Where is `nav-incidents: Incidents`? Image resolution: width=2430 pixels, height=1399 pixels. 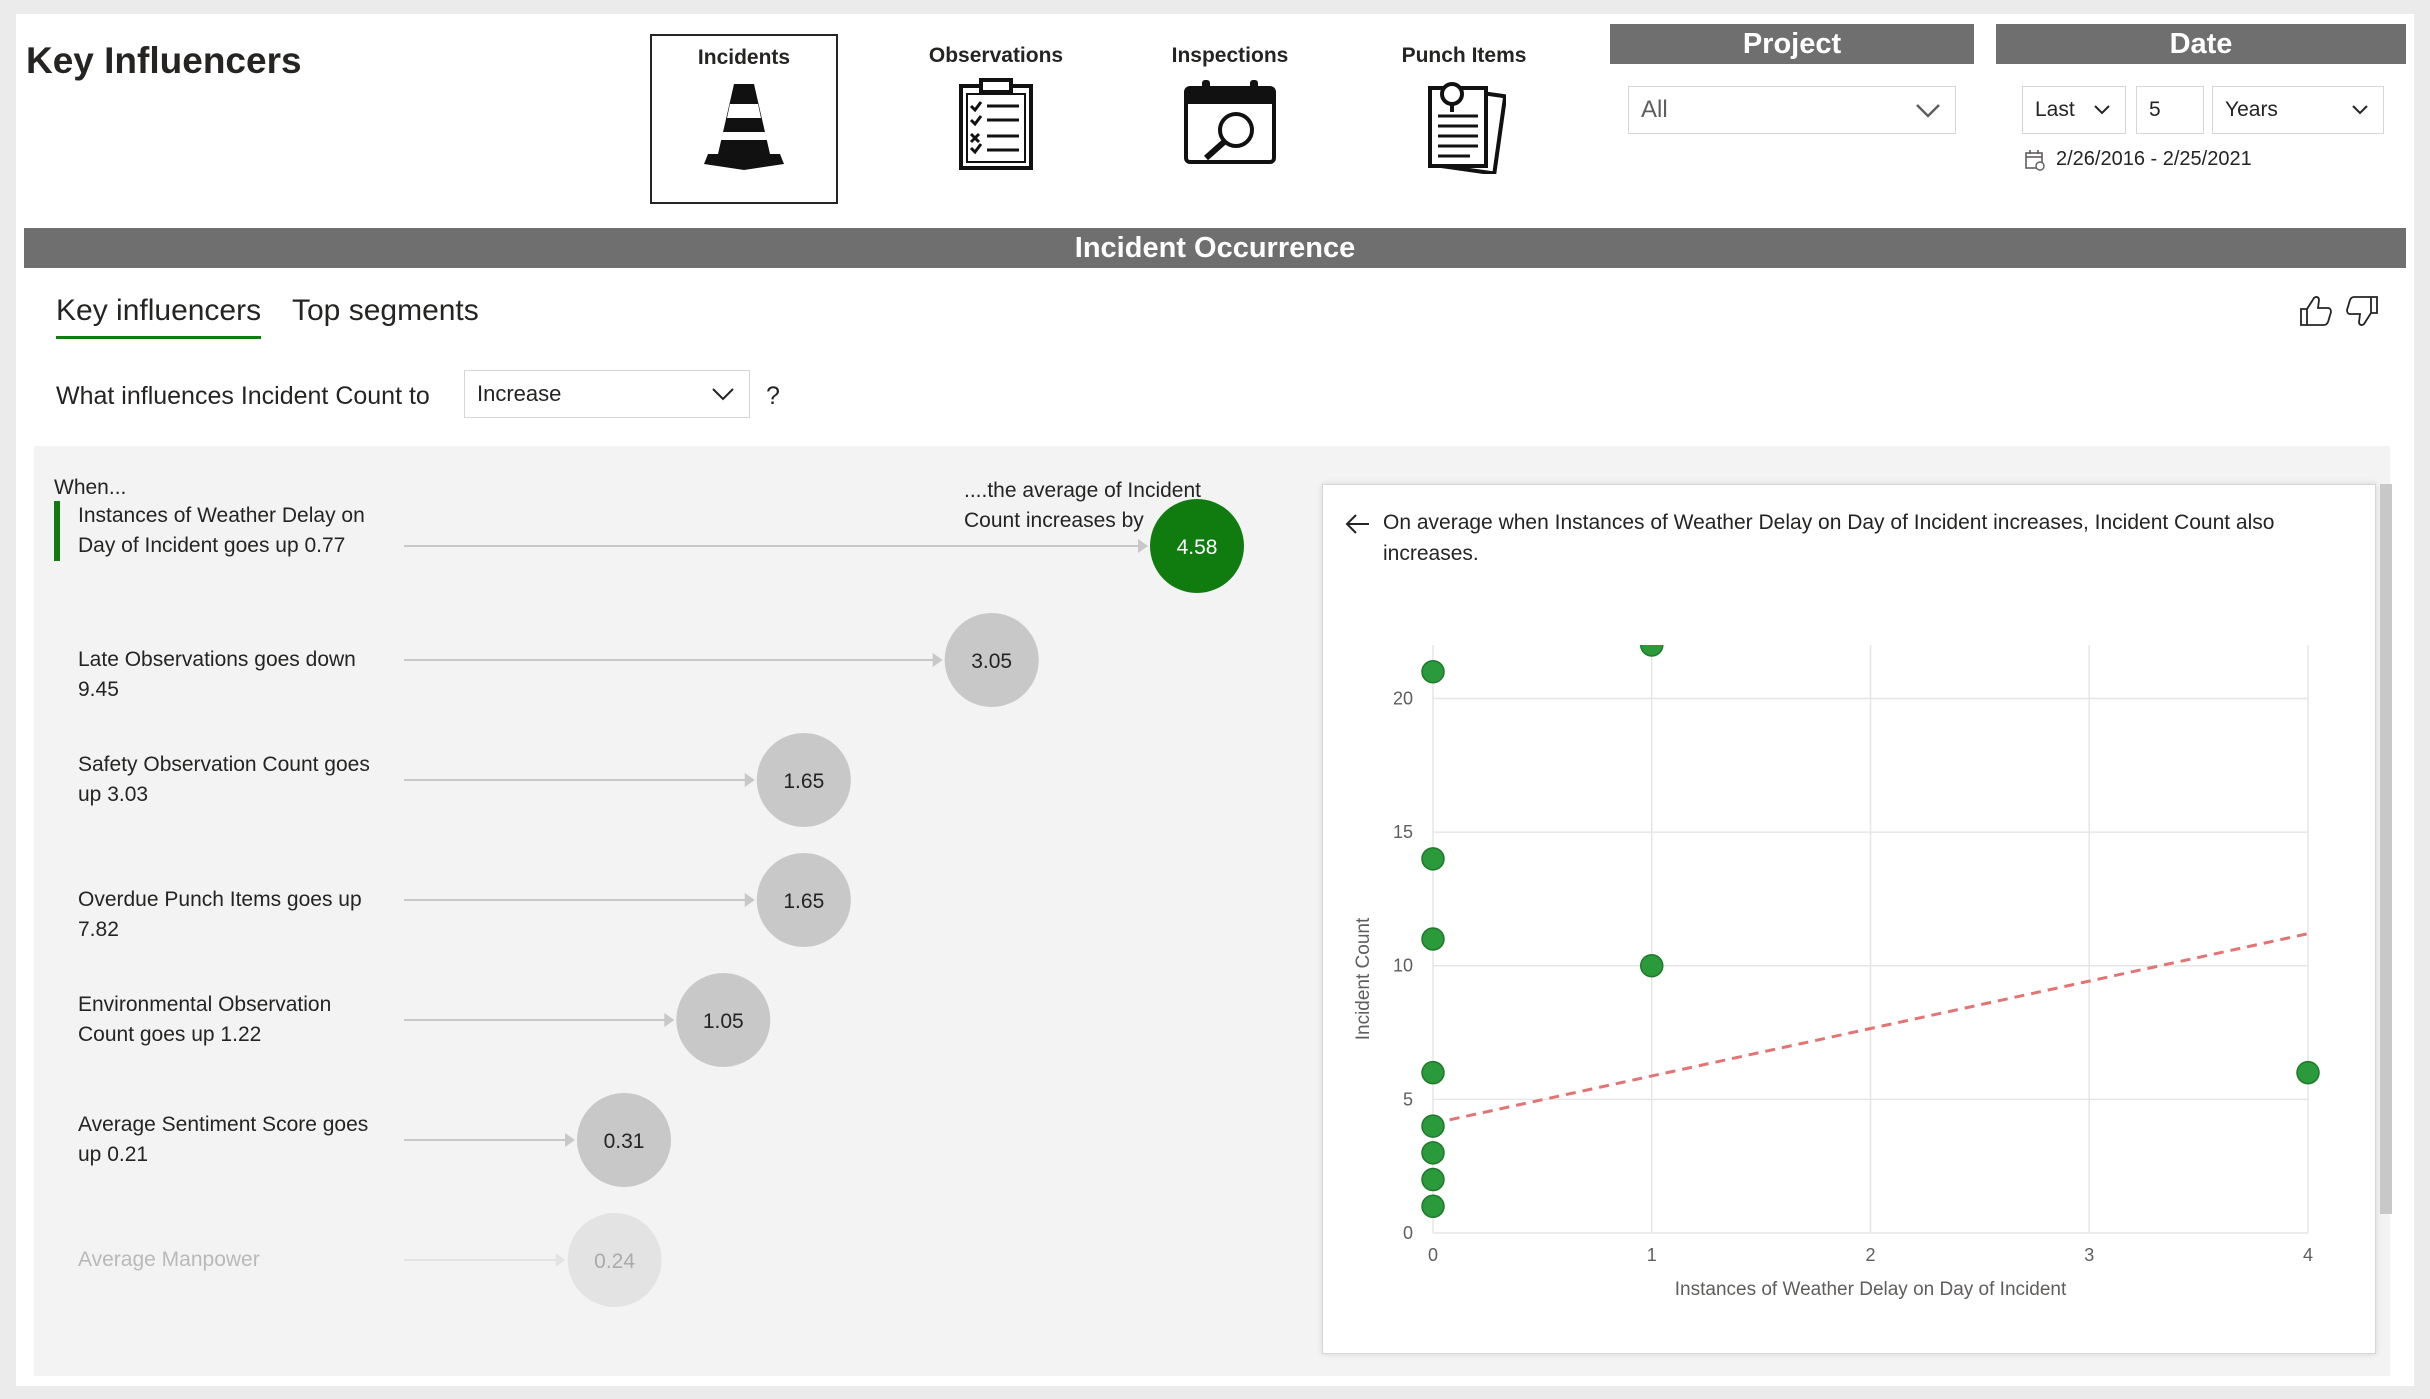
nav-incidents: Incidents is located at coordinates (744, 119).